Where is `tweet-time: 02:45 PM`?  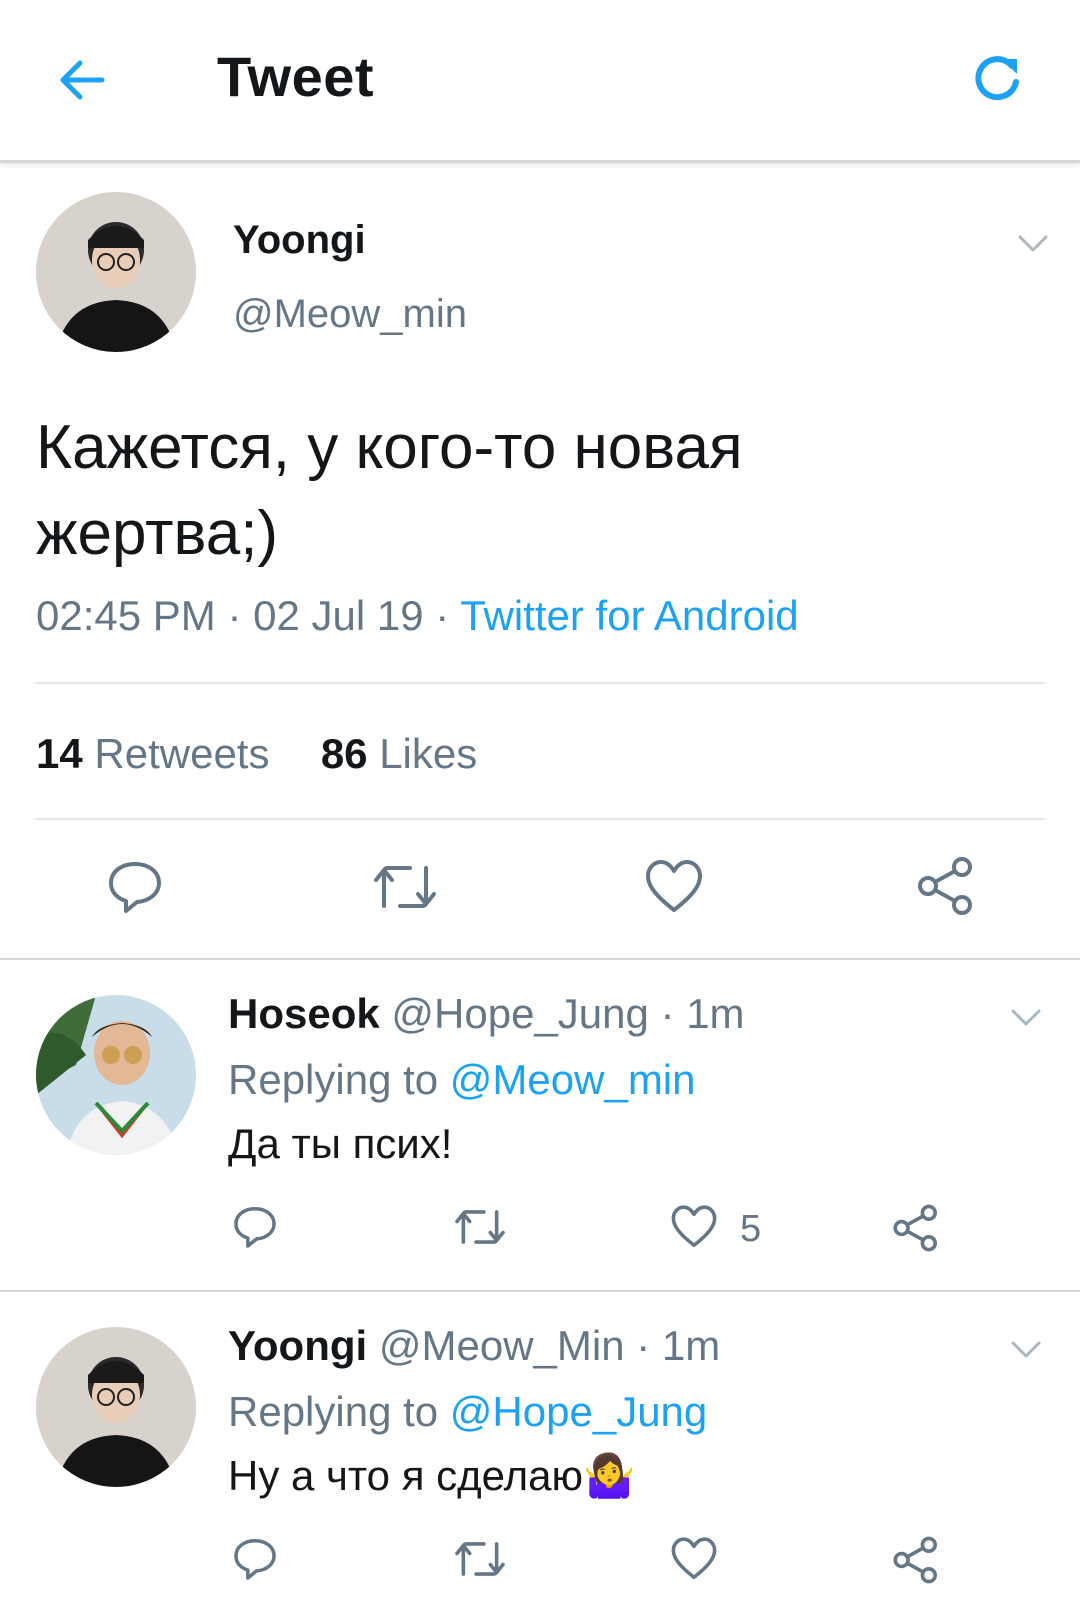 tweet-time: 02:45 PM is located at coordinates (126, 615).